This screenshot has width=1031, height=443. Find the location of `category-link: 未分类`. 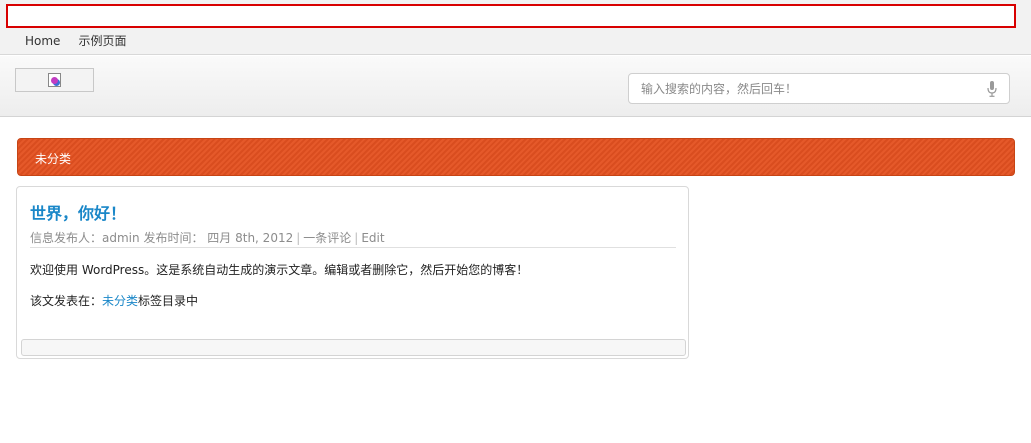

category-link: 未分类 is located at coordinates (120, 301).